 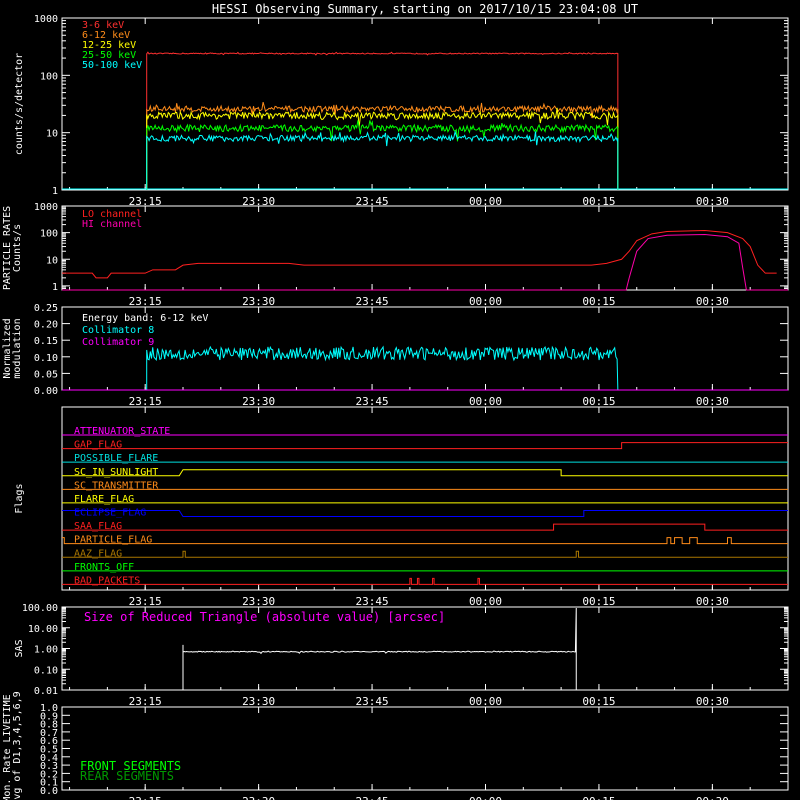 What do you see at coordinates (46, 391) in the screenshot?
I see `y-tick-label: 0.00` at bounding box center [46, 391].